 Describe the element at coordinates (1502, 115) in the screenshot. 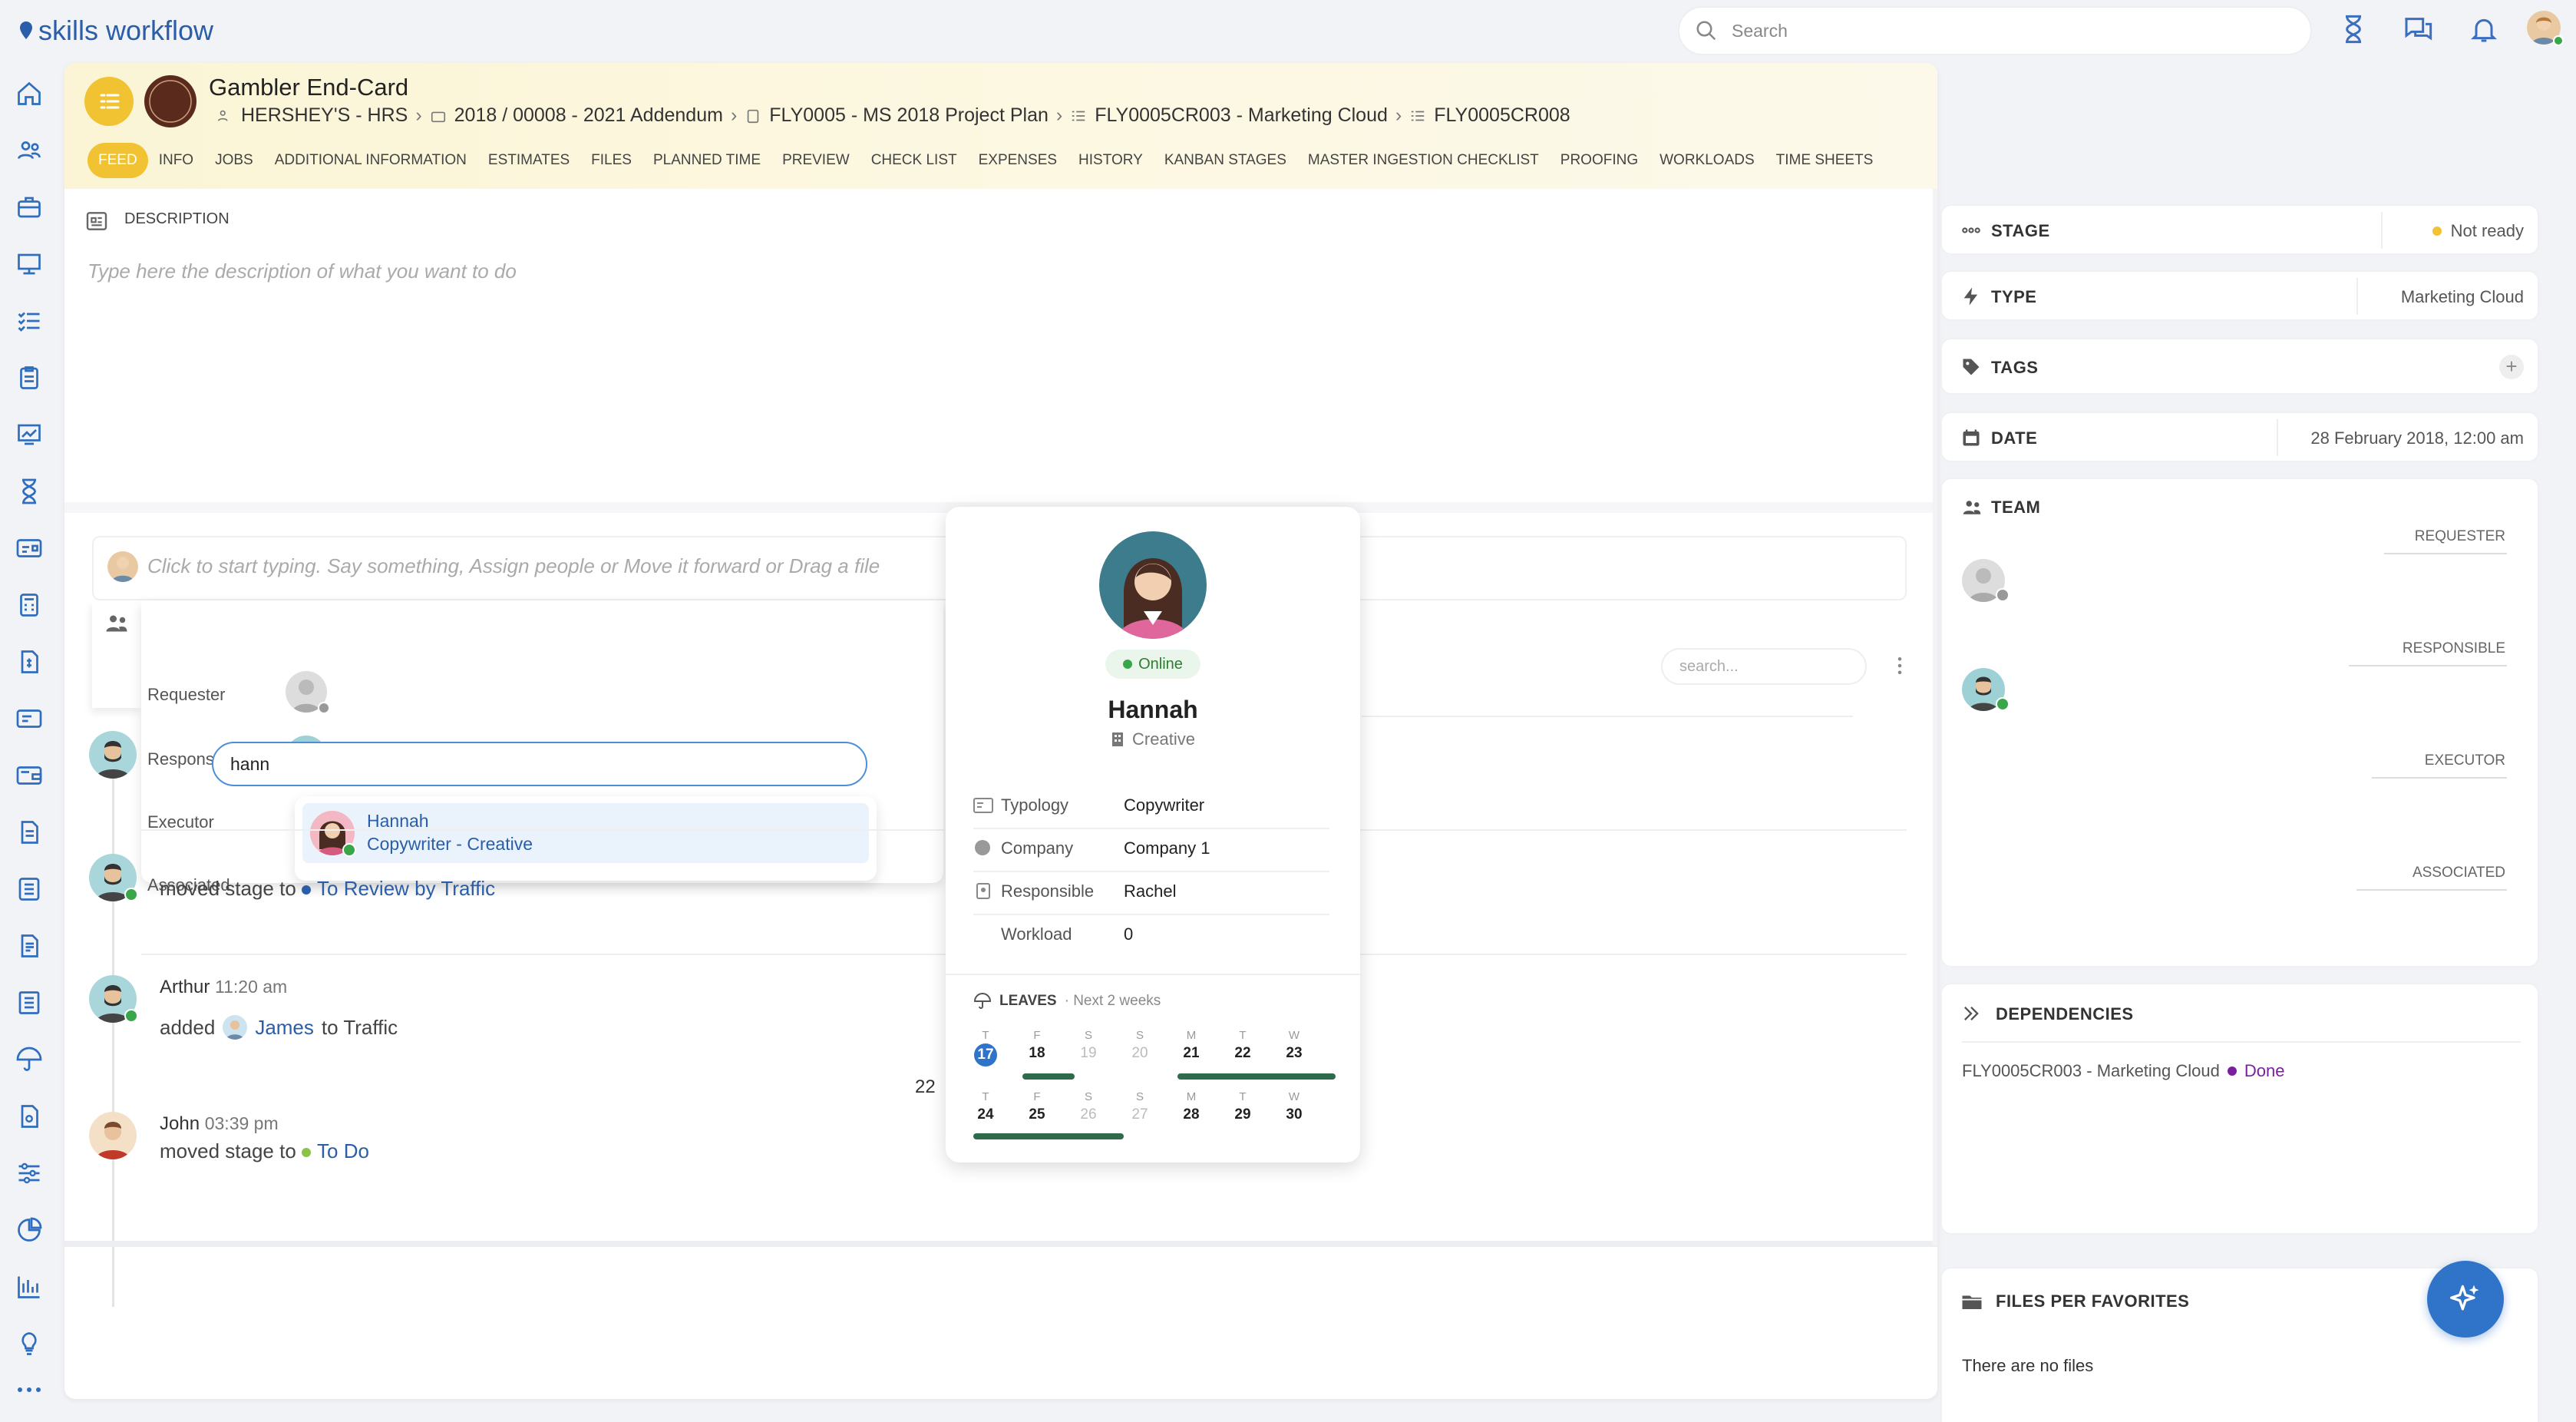

I see `breadcrumb-task: FLY0005CR008` at that location.